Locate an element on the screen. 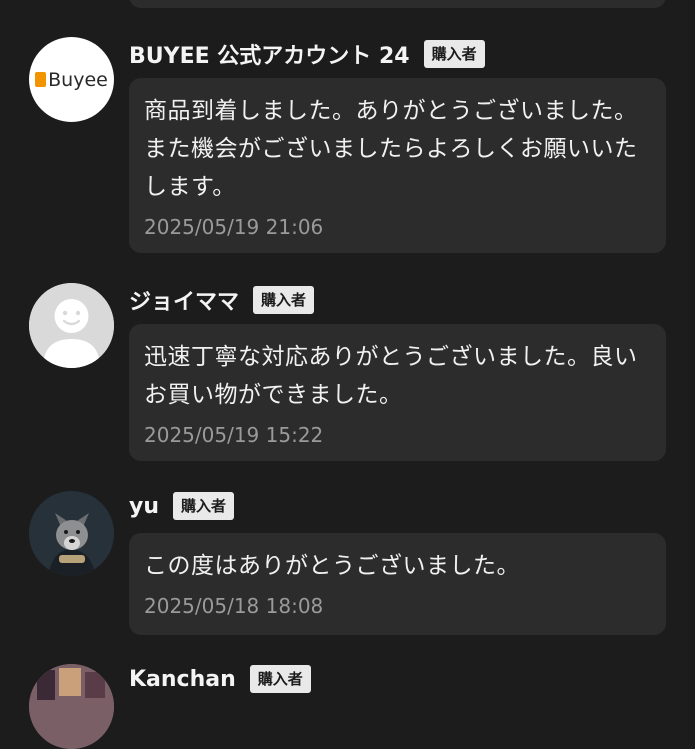 The width and height of the screenshot is (695, 749). comment-bubble: この度はありがとうございました。 2025/05/18 18:08 is located at coordinates (397, 584).